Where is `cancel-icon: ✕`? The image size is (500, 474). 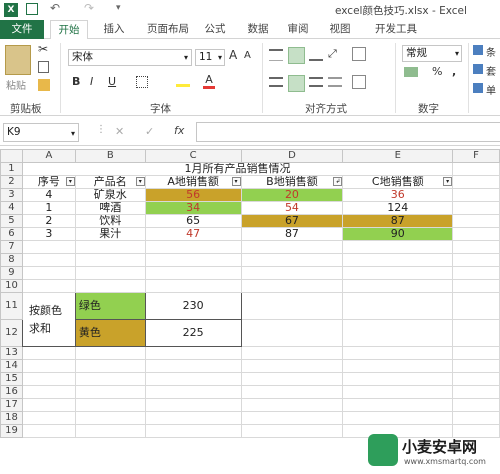
cancel-icon: ✕ is located at coordinates (119, 131).